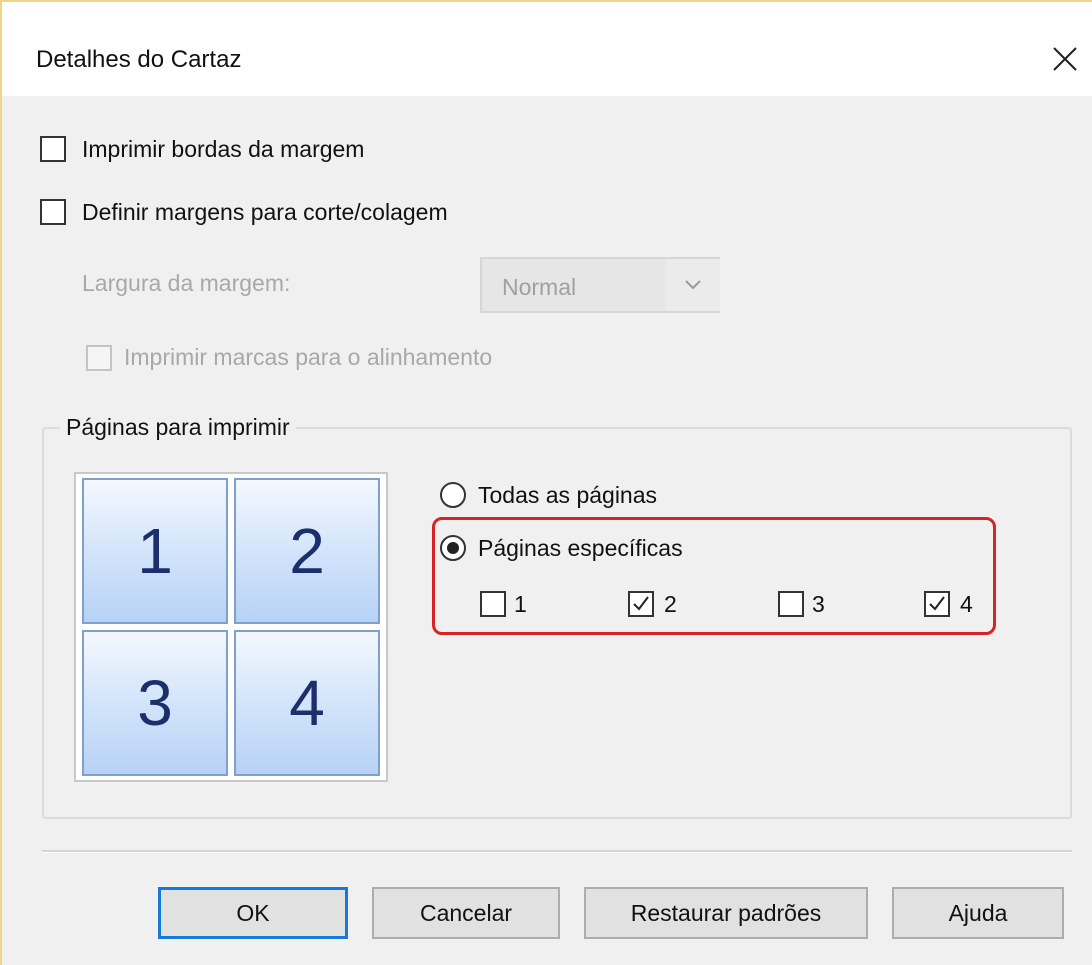 Image resolution: width=1092 pixels, height=965 pixels. What do you see at coordinates (520, 604) in the screenshot?
I see `page-1-label: 1` at bounding box center [520, 604].